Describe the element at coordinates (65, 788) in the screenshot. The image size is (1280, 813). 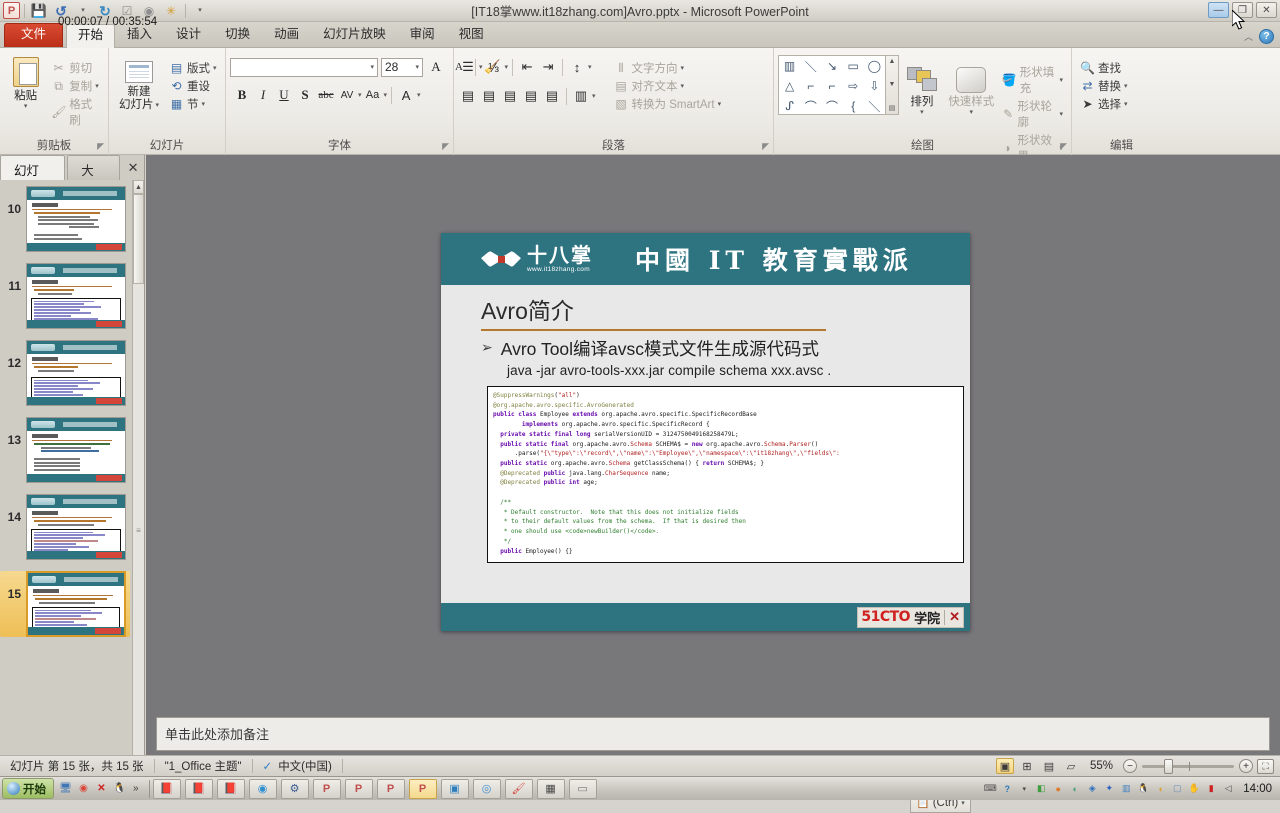
I see `show-desktop-icon: 🖥` at that location.